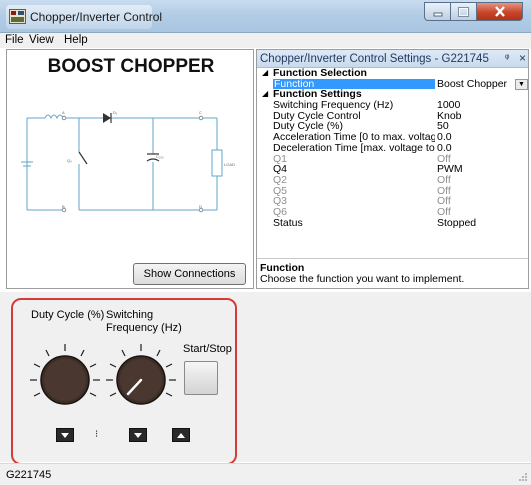 The image size is (531, 485). I want to click on window-title: Chopper/Inverter Control, so click(96, 17).